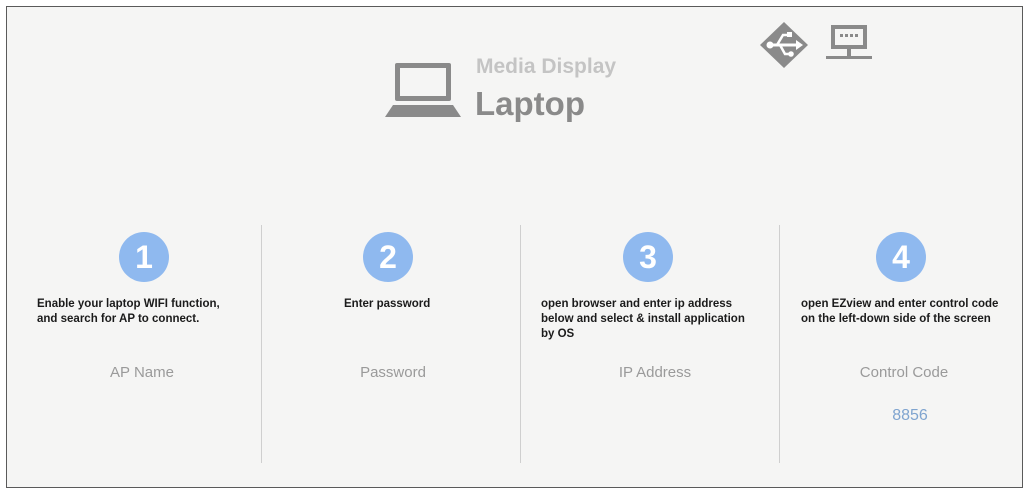  Describe the element at coordinates (901, 257) in the screenshot. I see `step-number-badge: 4` at that location.